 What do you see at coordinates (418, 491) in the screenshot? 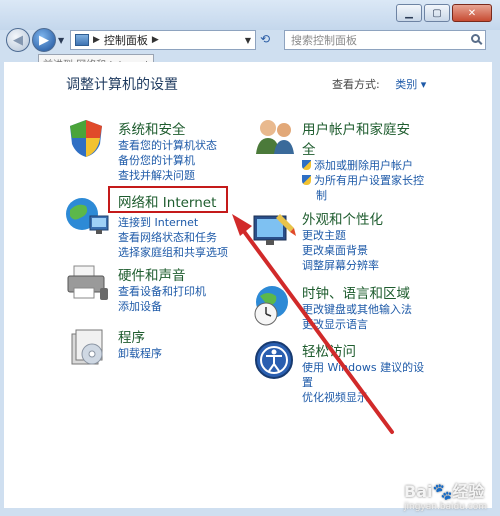
I see `watermark-brand: Bai` at bounding box center [418, 491].